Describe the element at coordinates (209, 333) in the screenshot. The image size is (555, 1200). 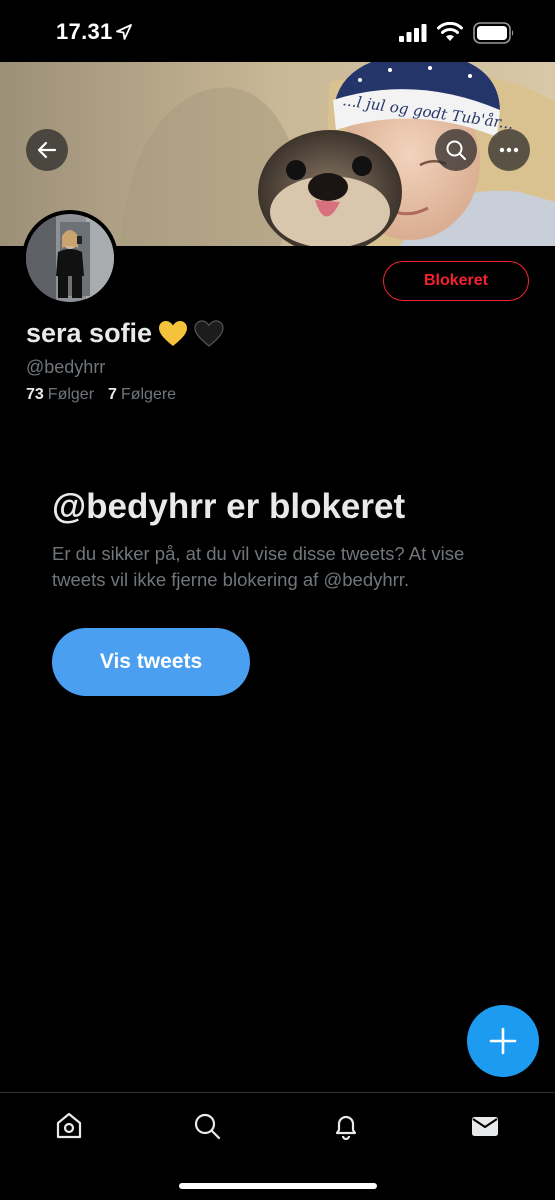
I see `black-heart-icon` at that location.